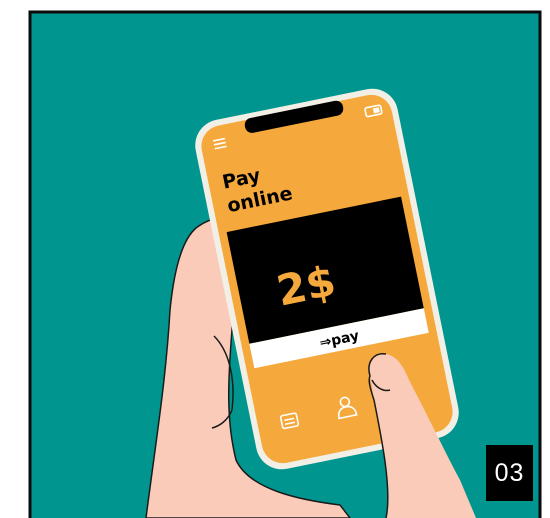 This screenshot has width=550, height=518. Describe the element at coordinates (509, 473) in the screenshot. I see `step-number-badge: 03` at that location.